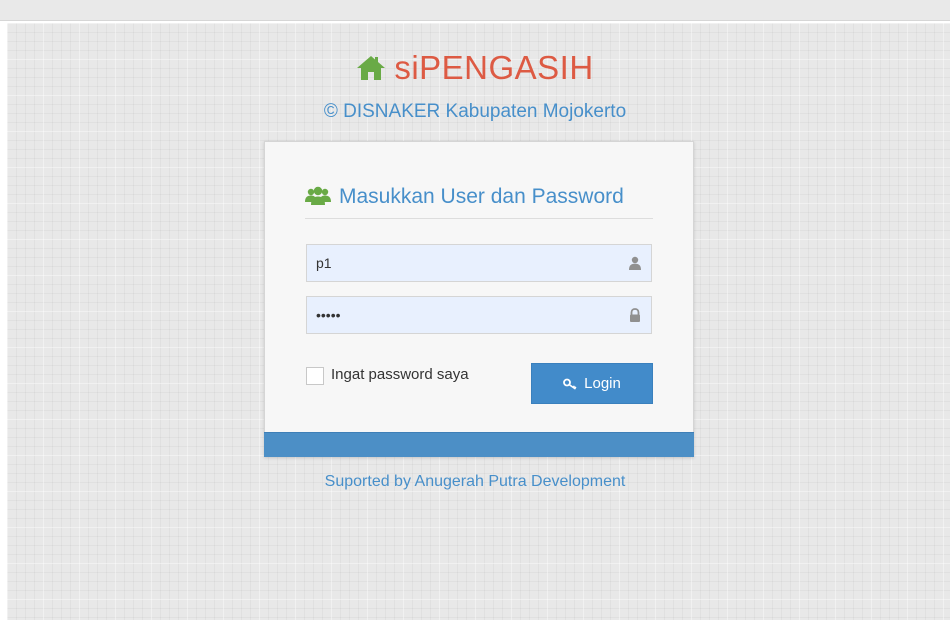 The height and width of the screenshot is (620, 950). Describe the element at coordinates (475, 481) in the screenshot. I see `supported-by-text: Suported by Anugerah Putra Development` at that location.